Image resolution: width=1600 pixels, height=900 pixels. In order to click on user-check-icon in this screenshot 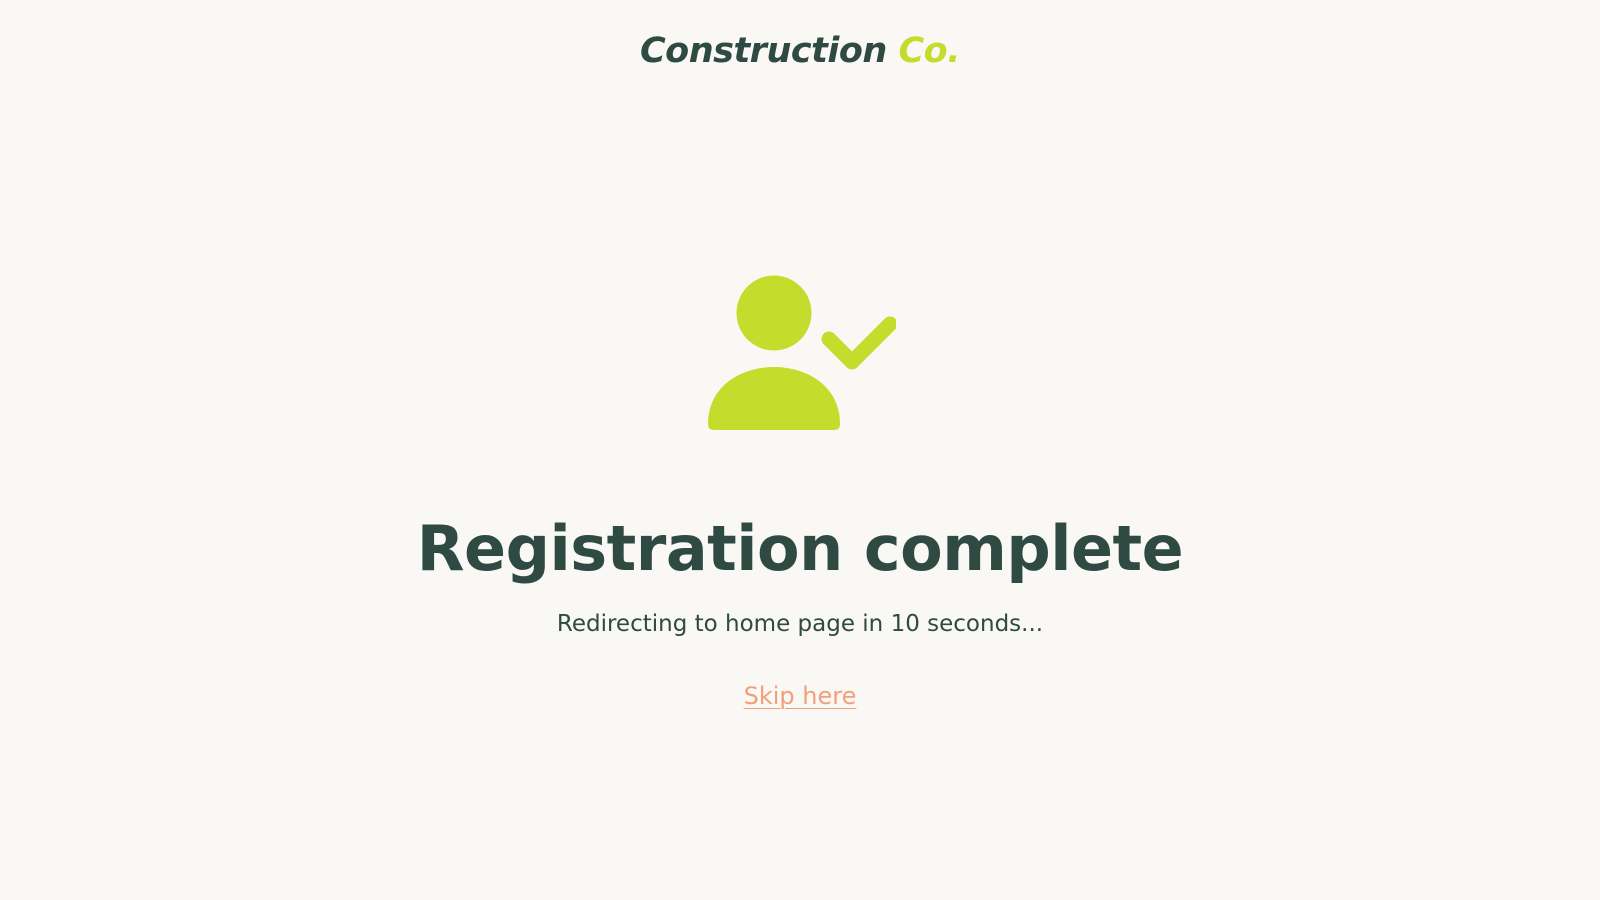, I will do `click(801, 350)`.